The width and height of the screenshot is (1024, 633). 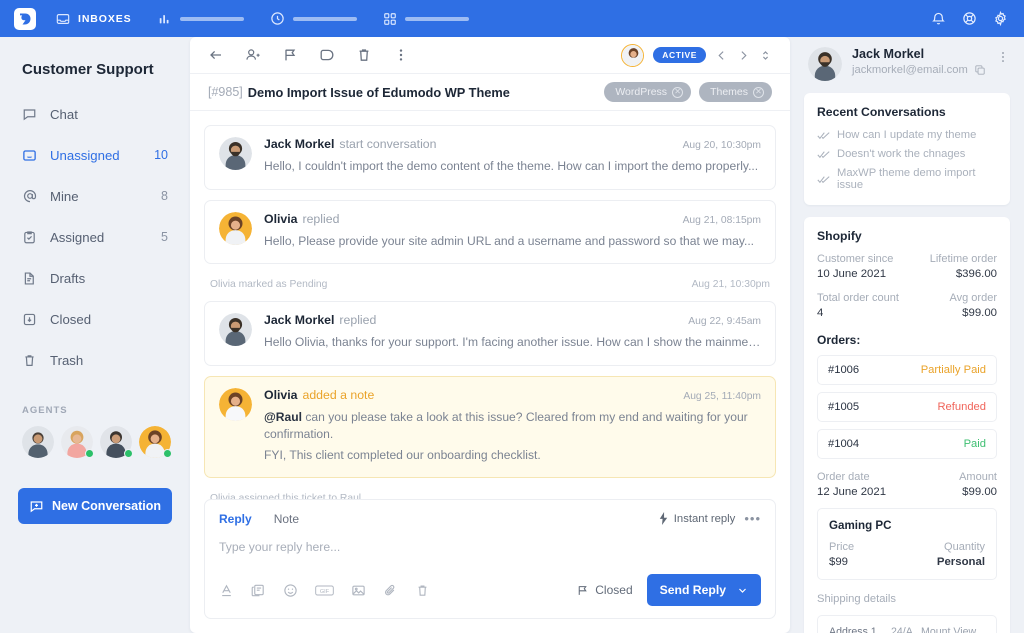 What do you see at coordinates (692, 590) in the screenshot?
I see `send-reply-label: Send Reply` at bounding box center [692, 590].